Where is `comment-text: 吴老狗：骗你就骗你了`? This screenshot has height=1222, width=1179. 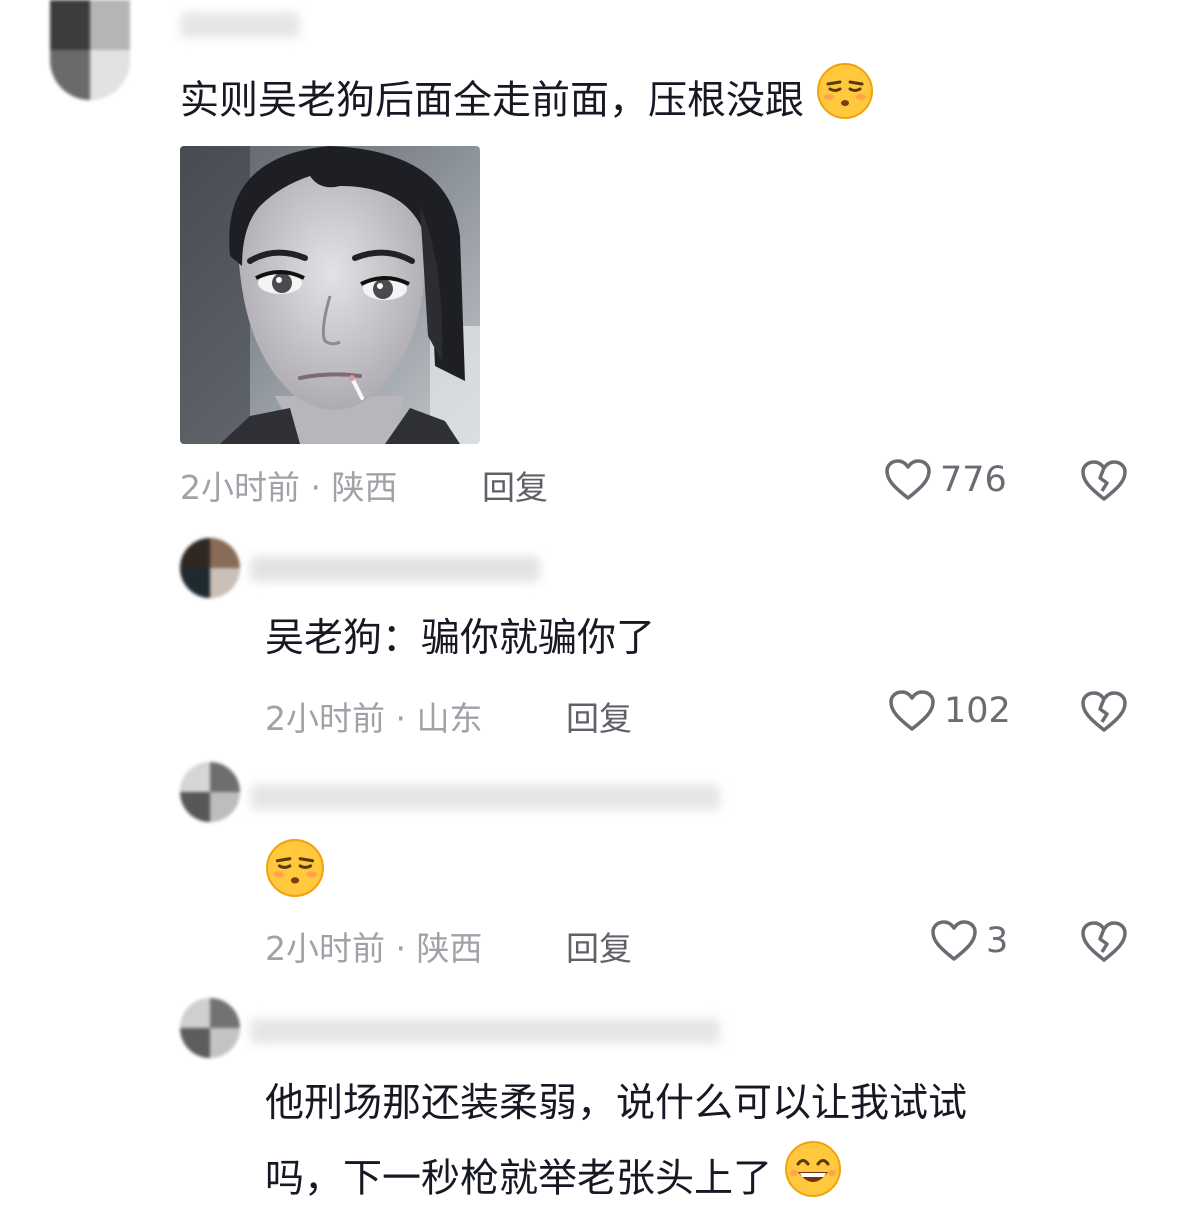
comment-text: 吴老狗：骗你就骗你了 is located at coordinates (460, 638).